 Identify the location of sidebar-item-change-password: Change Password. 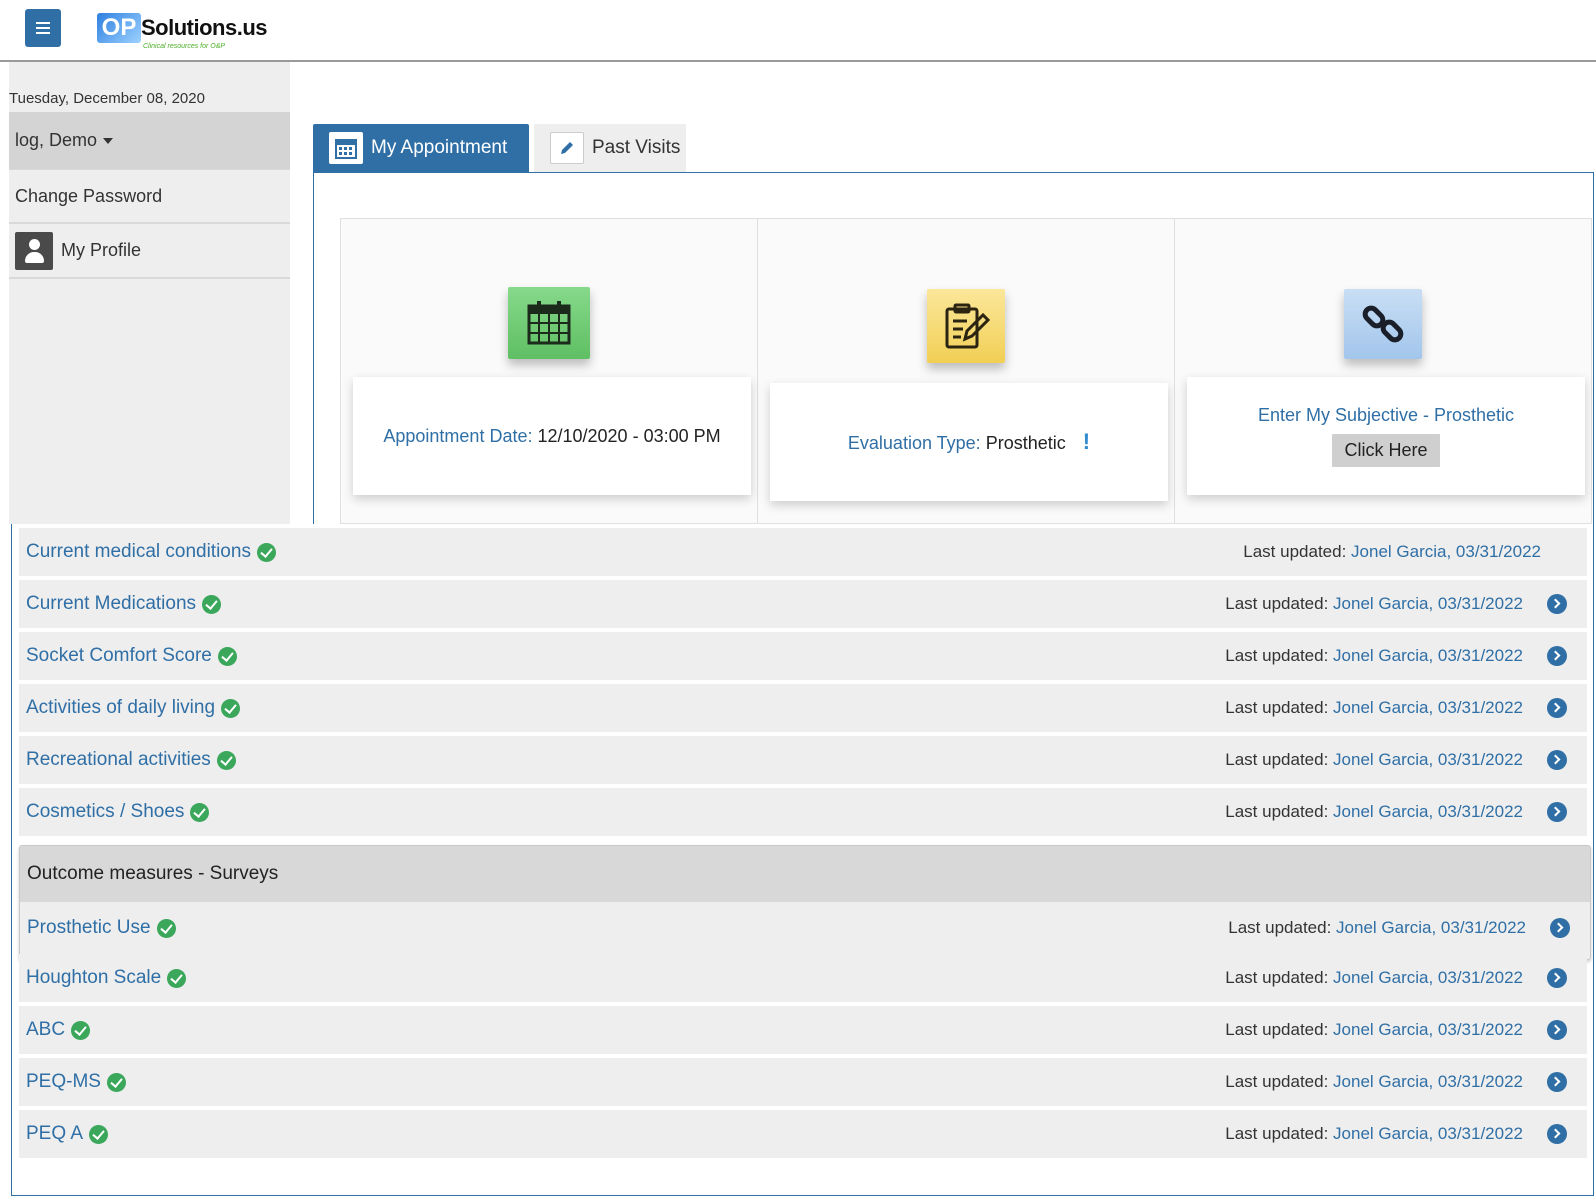
(149, 196).